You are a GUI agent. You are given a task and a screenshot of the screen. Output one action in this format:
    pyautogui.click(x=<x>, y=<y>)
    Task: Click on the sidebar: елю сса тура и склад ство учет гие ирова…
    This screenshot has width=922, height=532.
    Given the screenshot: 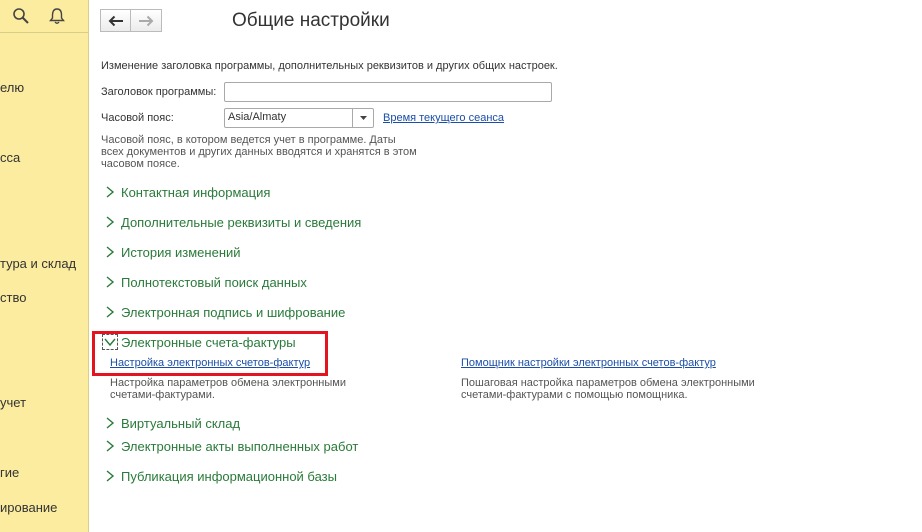 What is the action you would take?
    pyautogui.click(x=44, y=266)
    